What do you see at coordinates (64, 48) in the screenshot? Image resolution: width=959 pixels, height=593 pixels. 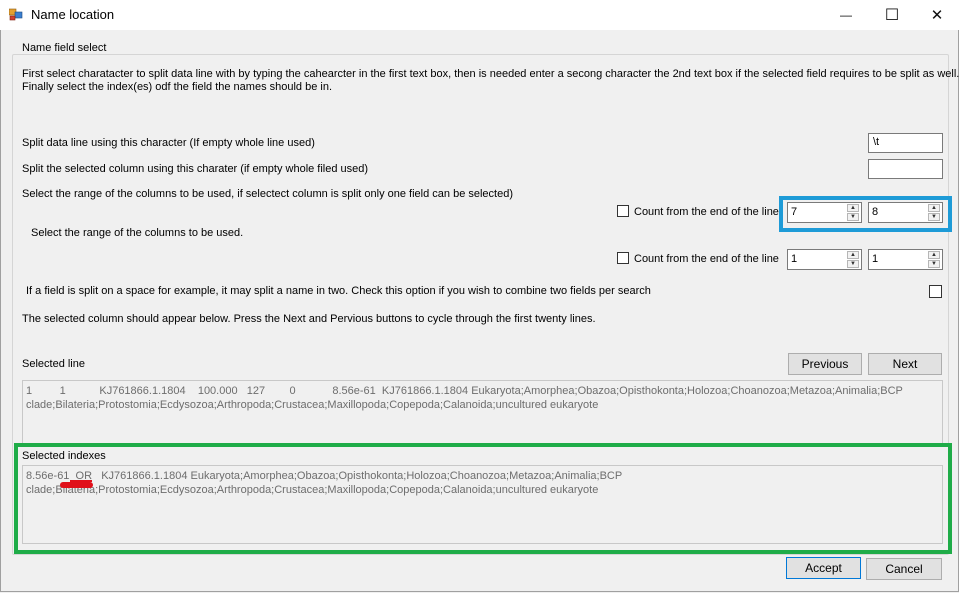 I see `groupbox-legend: Name field select` at bounding box center [64, 48].